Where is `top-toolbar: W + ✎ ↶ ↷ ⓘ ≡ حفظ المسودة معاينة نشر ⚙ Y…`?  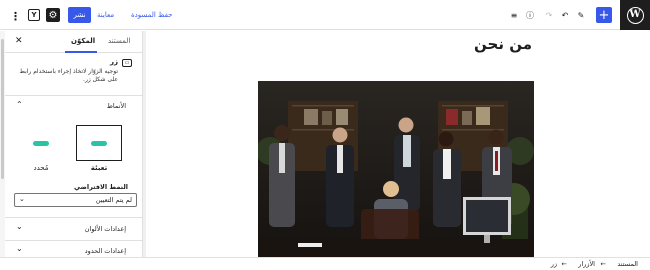 top-toolbar: W + ✎ ↶ ↷ ⓘ ≡ حفظ المسودة معاينة نشر ⚙ Y… is located at coordinates (325, 15).